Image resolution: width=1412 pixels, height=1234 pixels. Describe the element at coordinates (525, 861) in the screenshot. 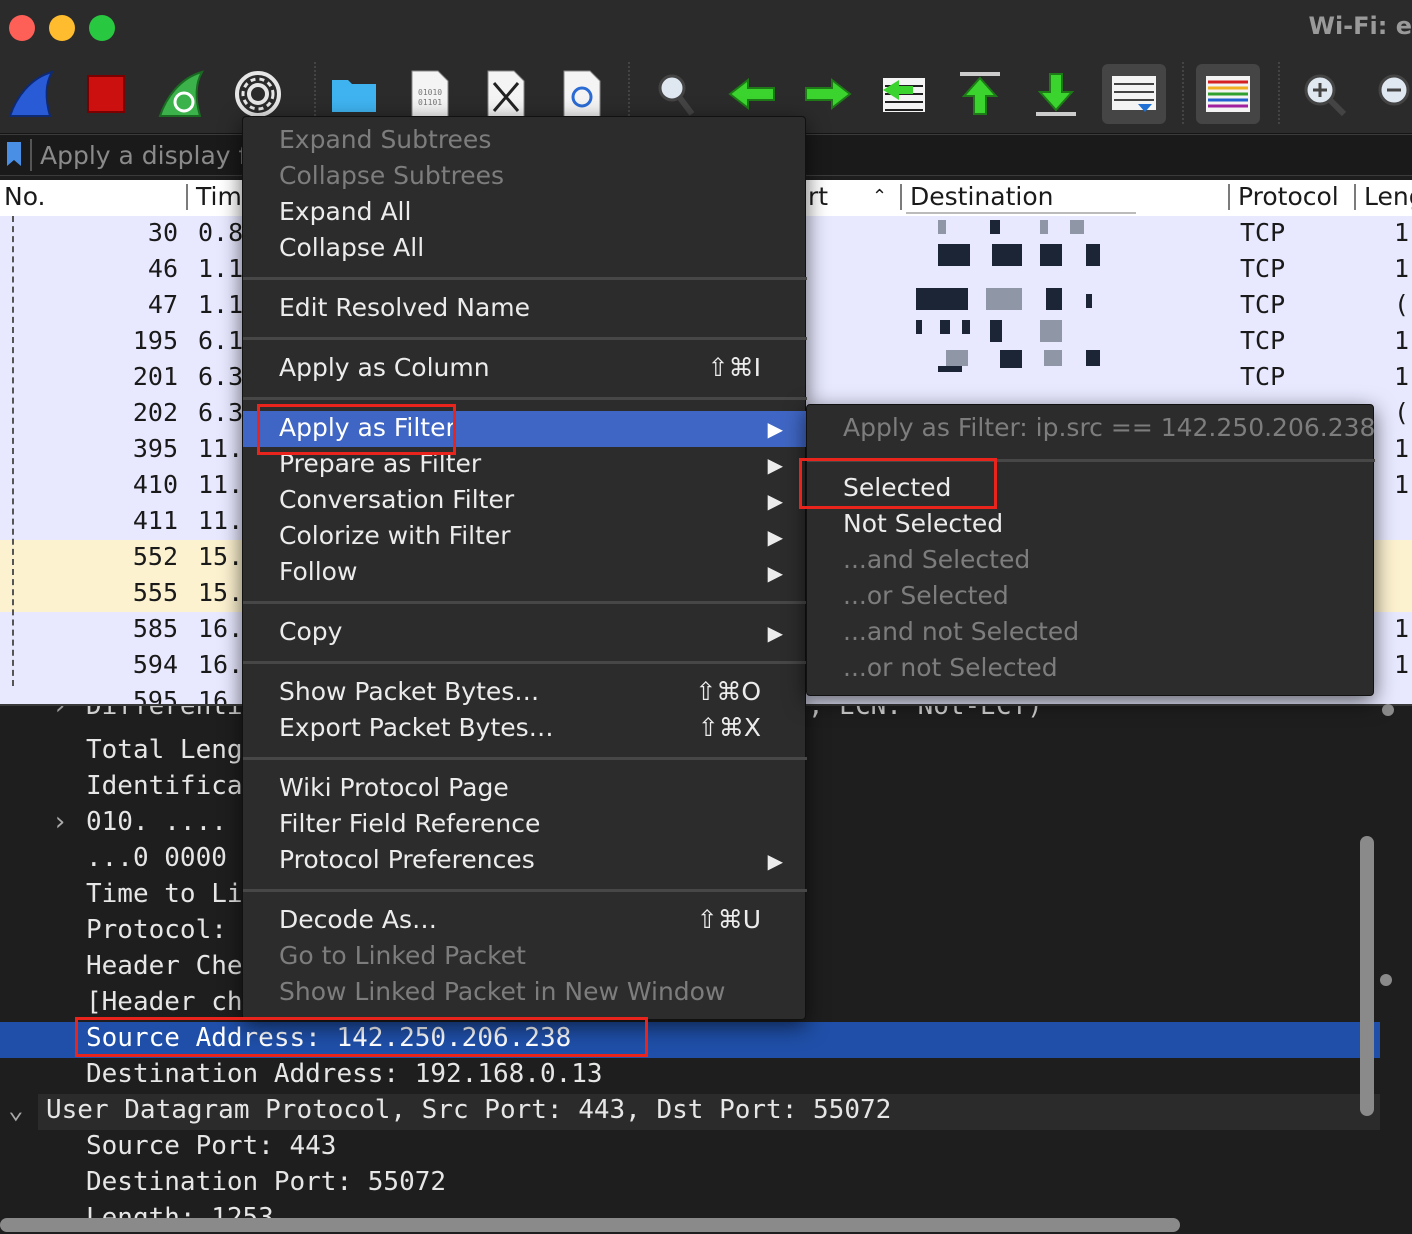

I see `menu-item-protocol-preferences: Protocol Preferences ▶` at that location.